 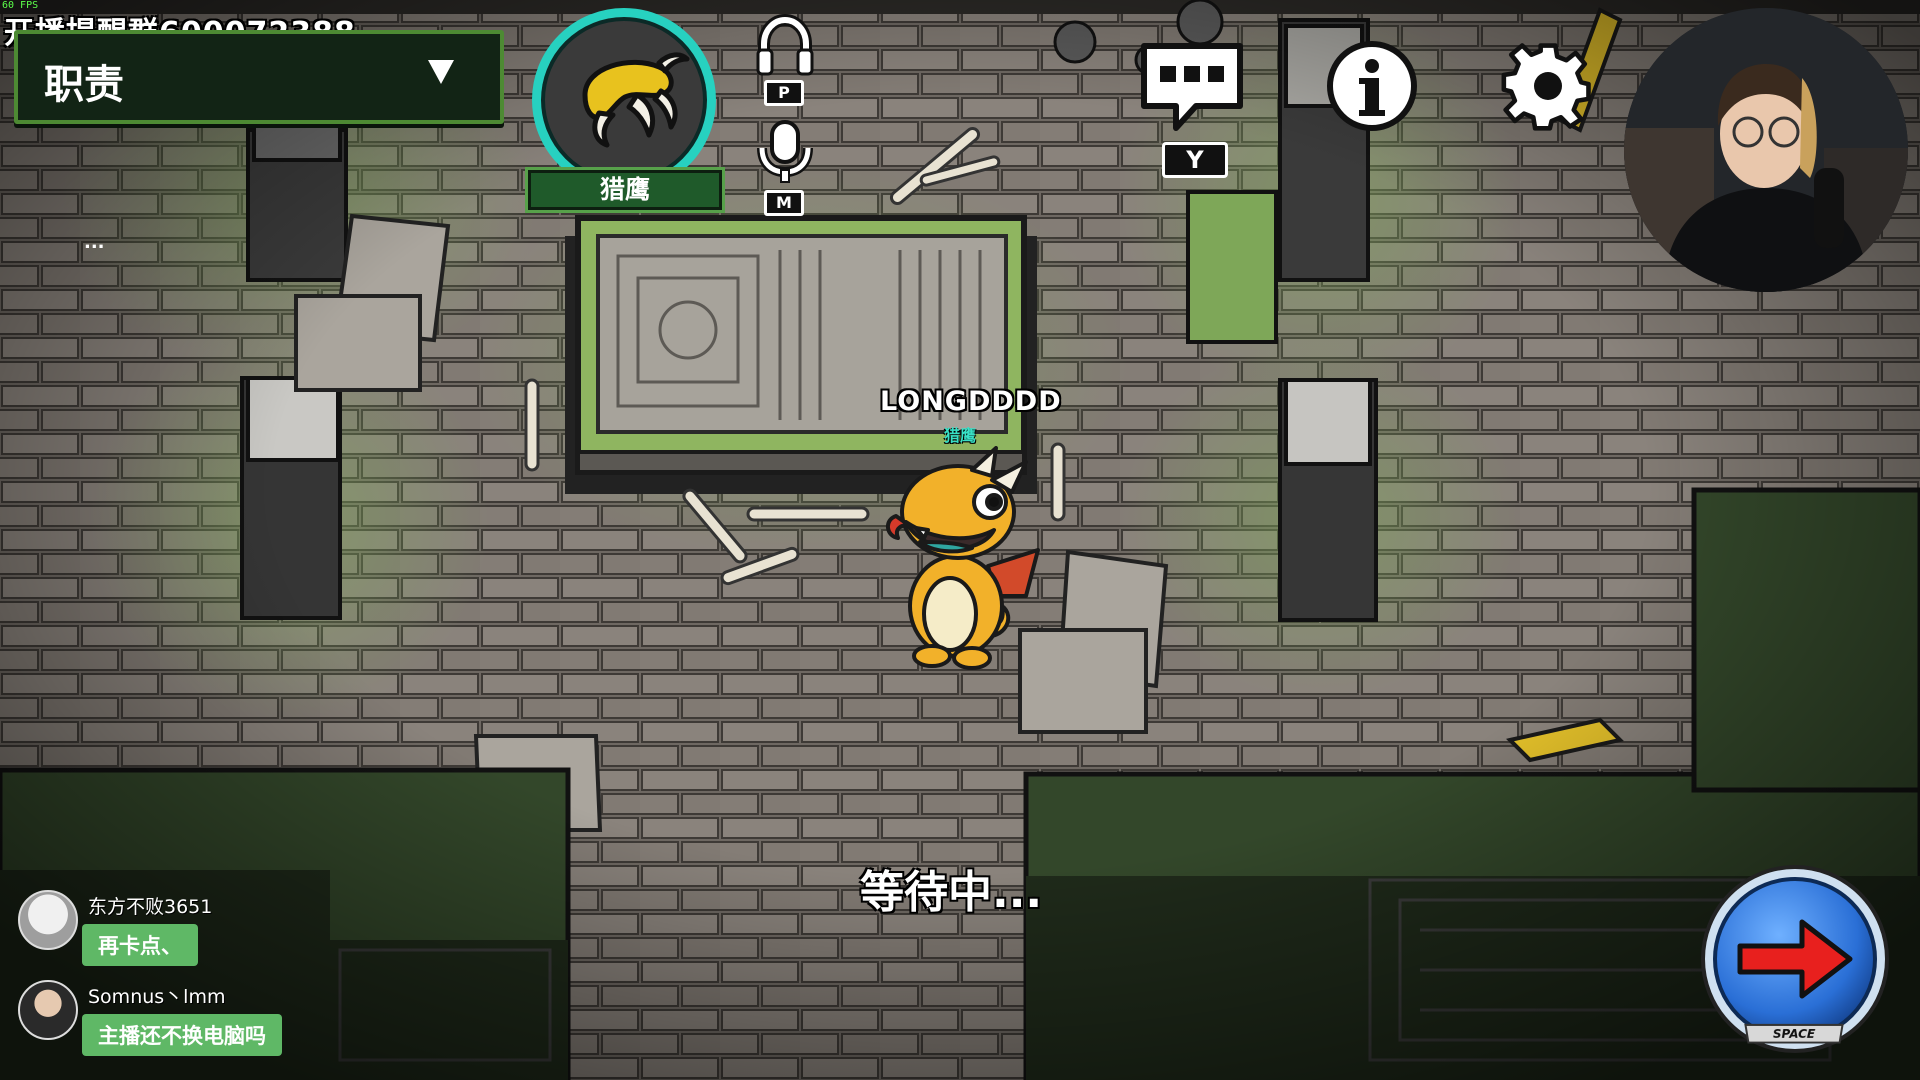 I want to click on chat-message-text: 主播还不换电脑吗, so click(x=182, y=1035).